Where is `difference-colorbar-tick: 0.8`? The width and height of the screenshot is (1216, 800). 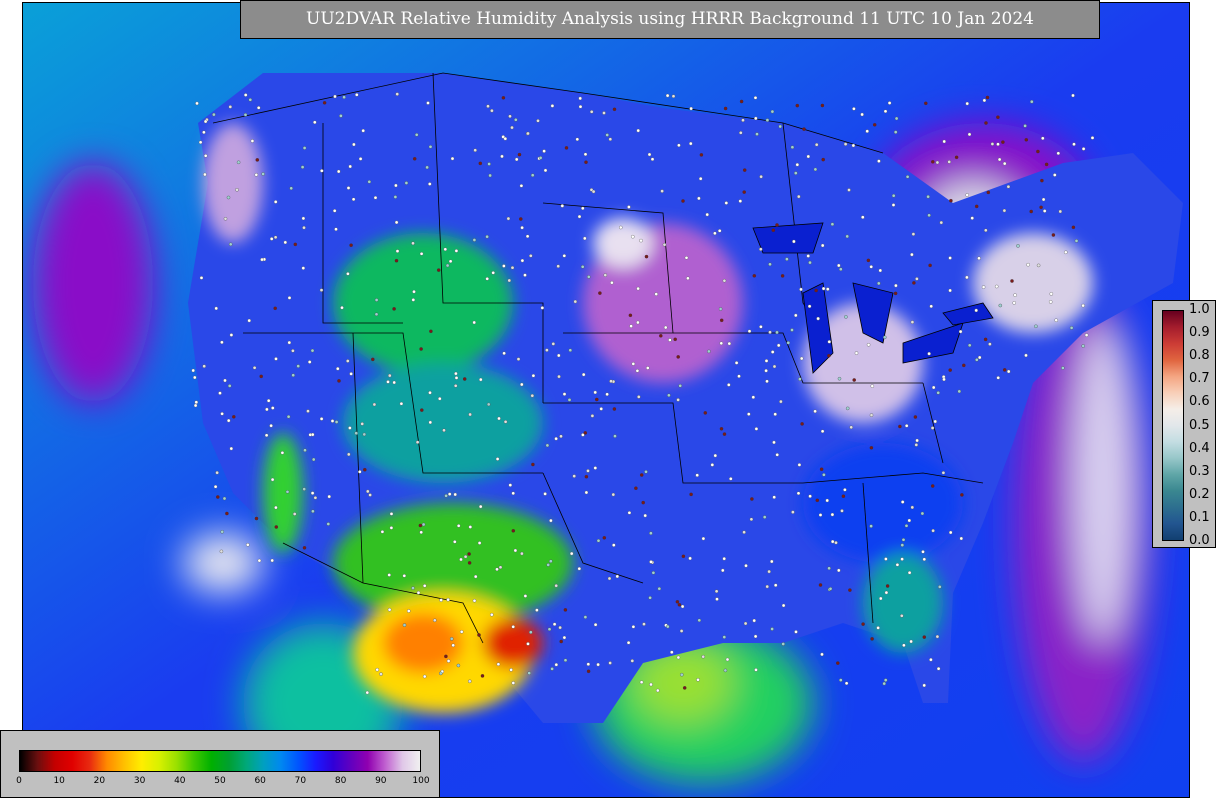 difference-colorbar-tick: 0.8 is located at coordinates (1199, 356).